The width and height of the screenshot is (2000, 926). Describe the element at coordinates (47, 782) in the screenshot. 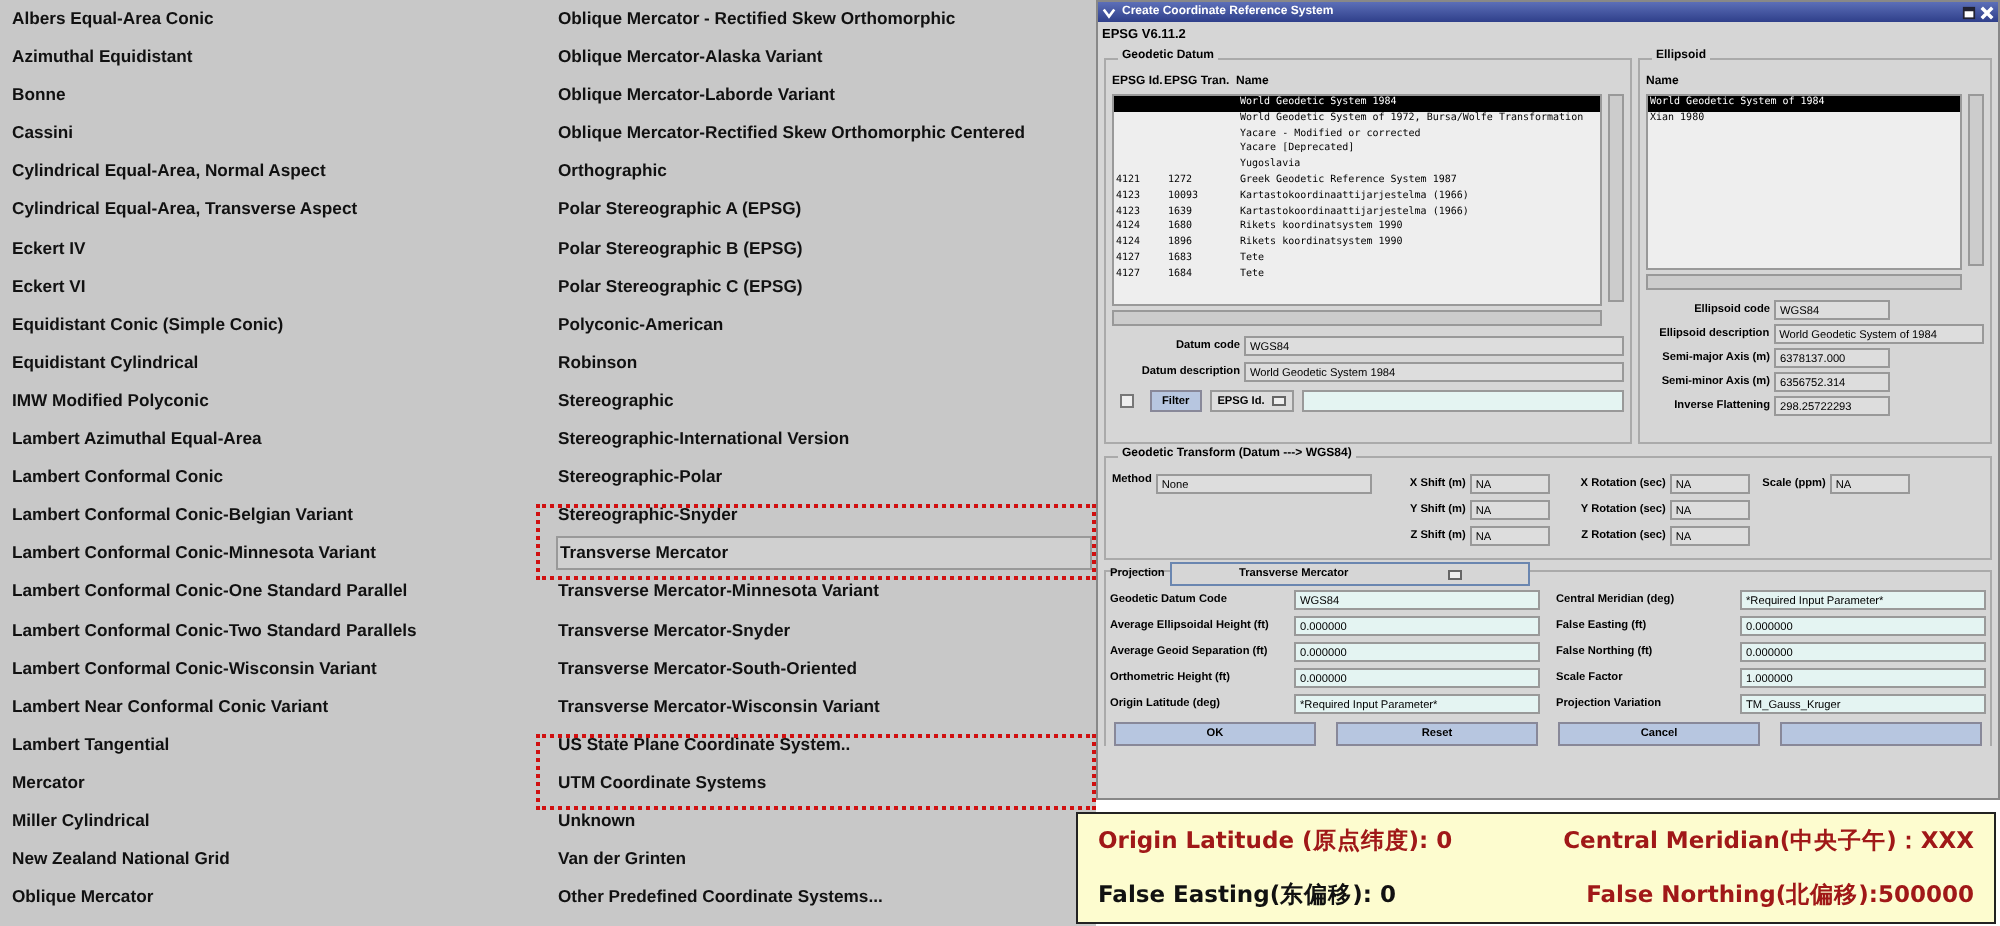

I see `projection-item: Mercator` at that location.